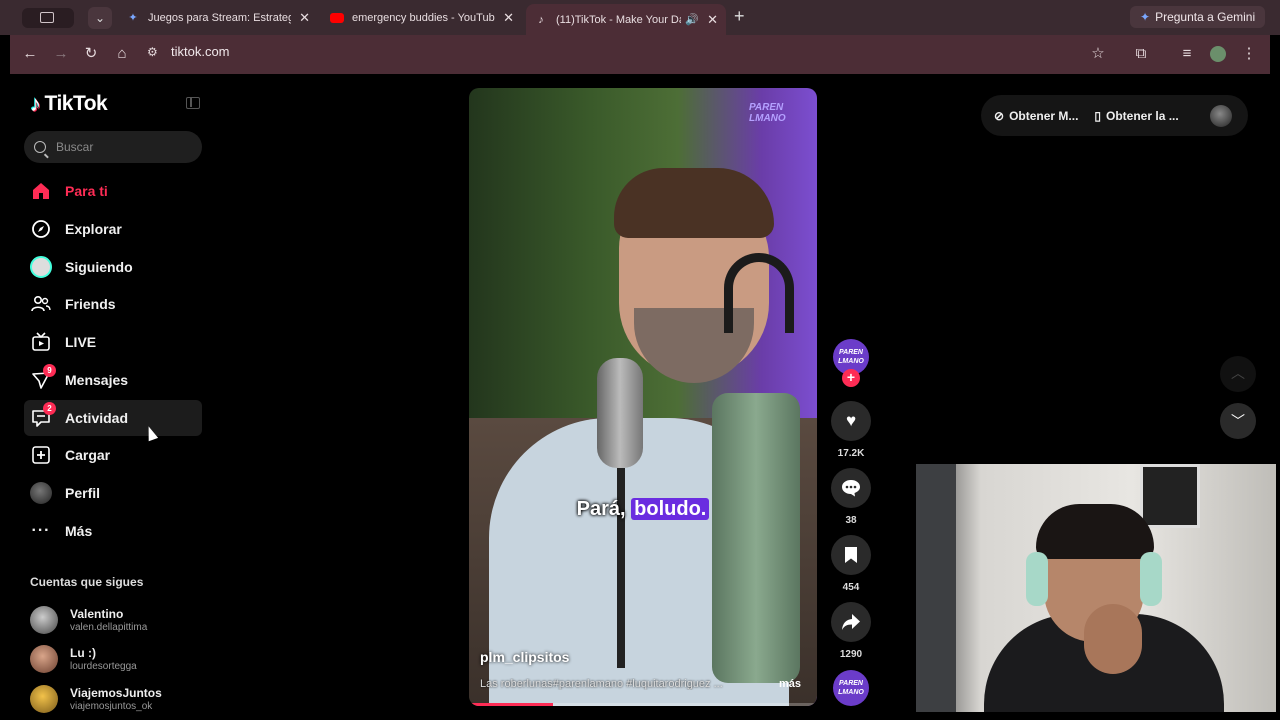  Describe the element at coordinates (41, 191) in the screenshot. I see `home-icon` at that location.